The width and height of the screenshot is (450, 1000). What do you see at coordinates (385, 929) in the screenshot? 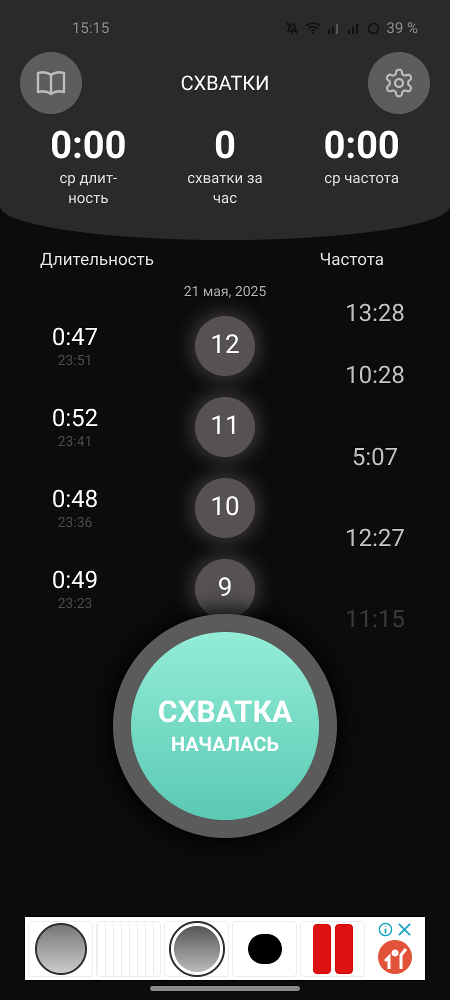
I see `info-icon` at bounding box center [385, 929].